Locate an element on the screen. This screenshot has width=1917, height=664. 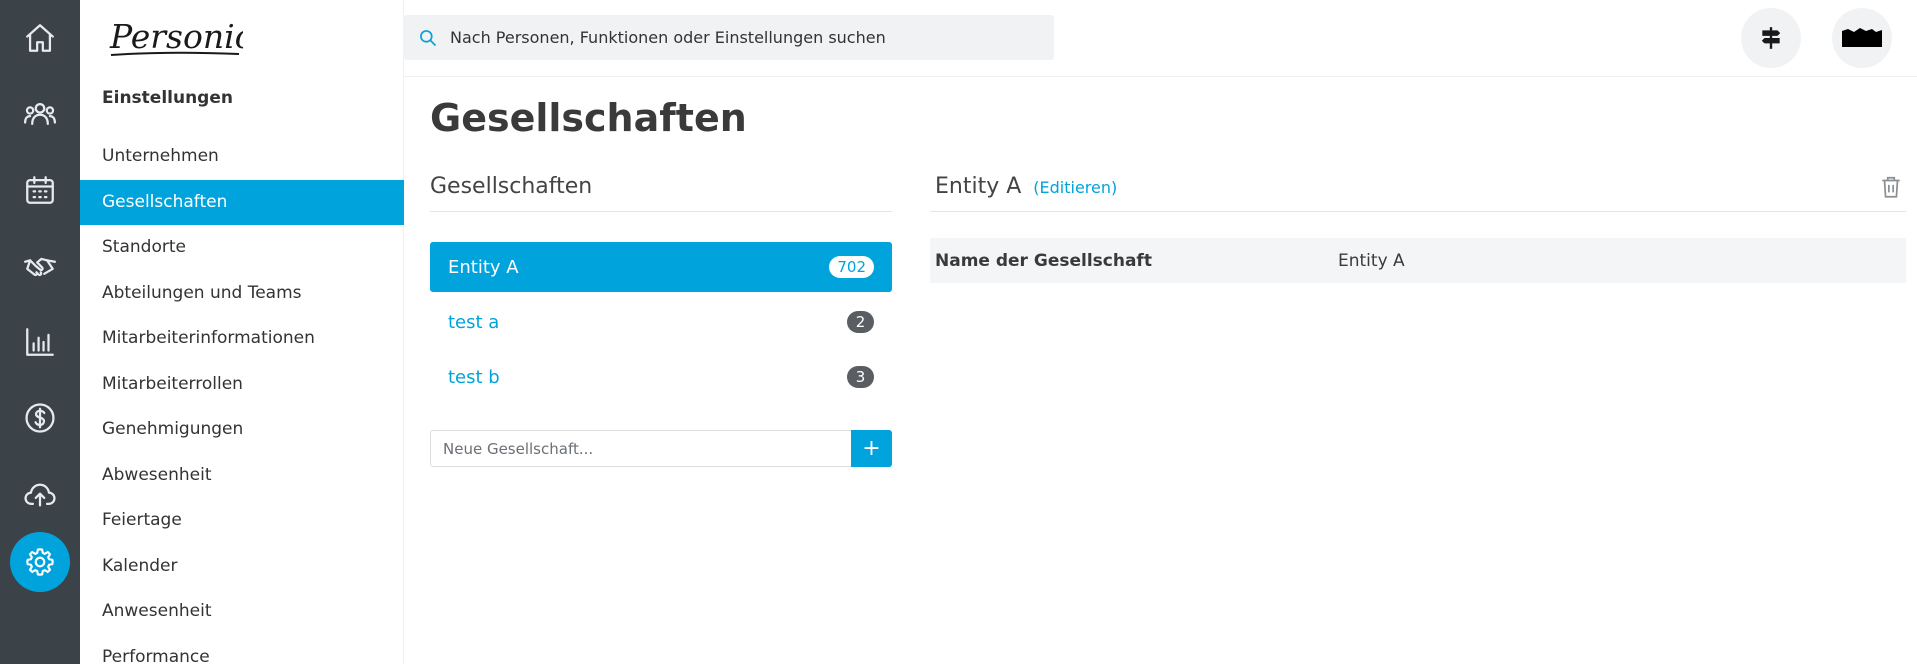
calendar-icon is located at coordinates (40, 190).